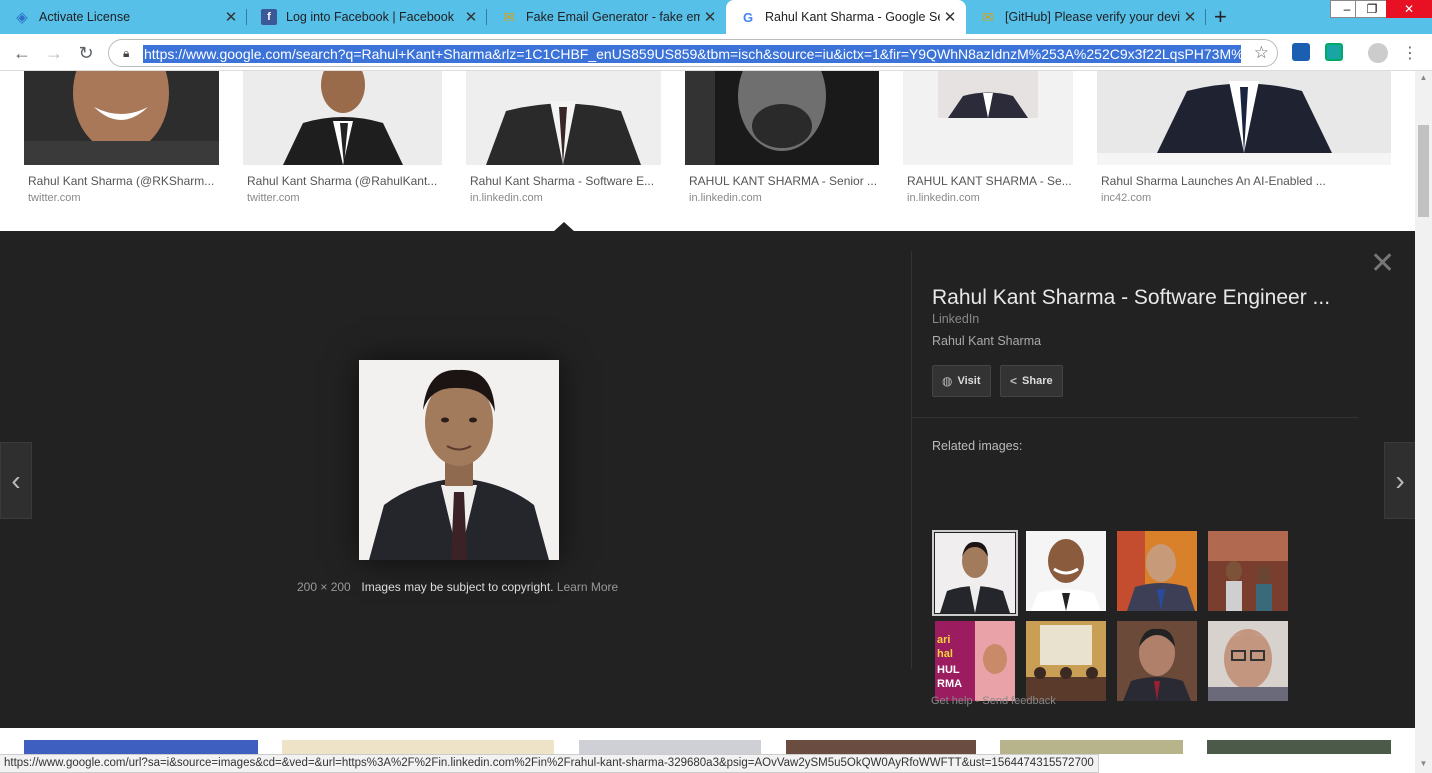  Describe the element at coordinates (1126, 198) in the screenshot. I see `result-source: inc42.com` at that location.